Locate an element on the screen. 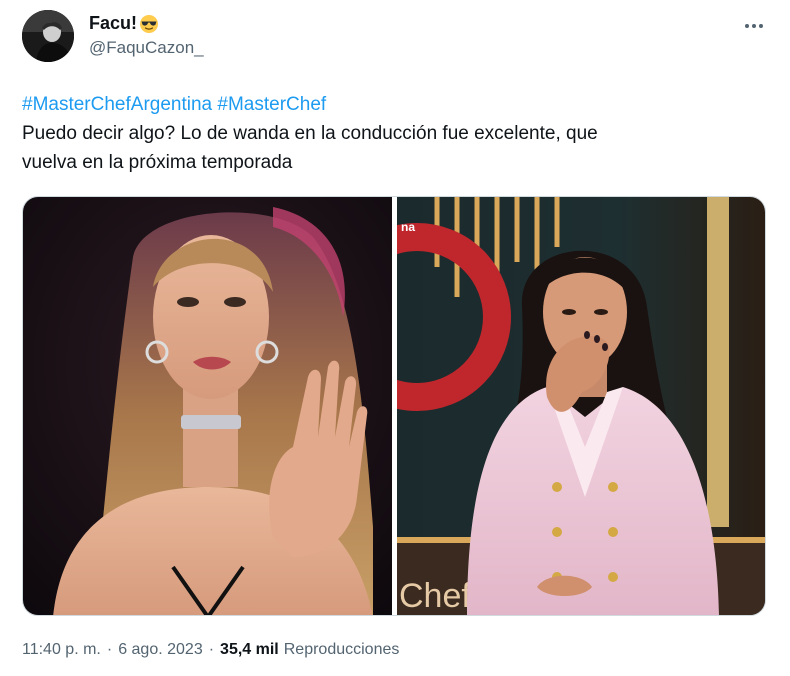 The height and width of the screenshot is (676, 790). author-name-row: Facu! is located at coordinates (124, 23).